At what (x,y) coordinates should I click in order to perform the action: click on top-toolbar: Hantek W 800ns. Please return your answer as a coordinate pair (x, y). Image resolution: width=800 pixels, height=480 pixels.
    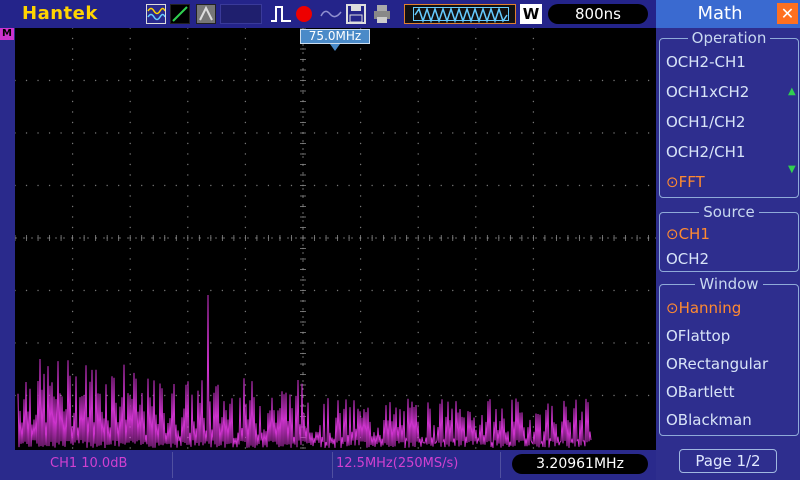
    Looking at the image, I should click on (328, 14).